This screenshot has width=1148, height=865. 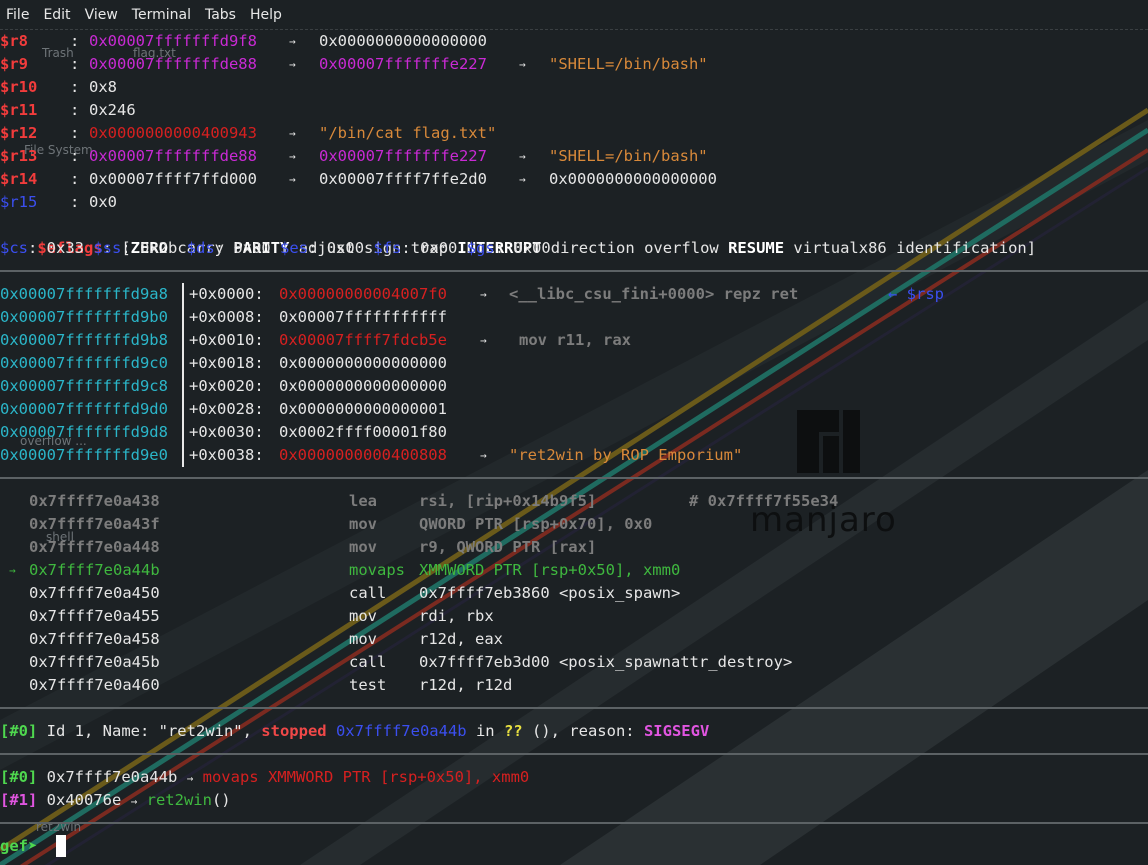 What do you see at coordinates (58, 202) in the screenshot?
I see `register-r15: $r15 : 0x0` at bounding box center [58, 202].